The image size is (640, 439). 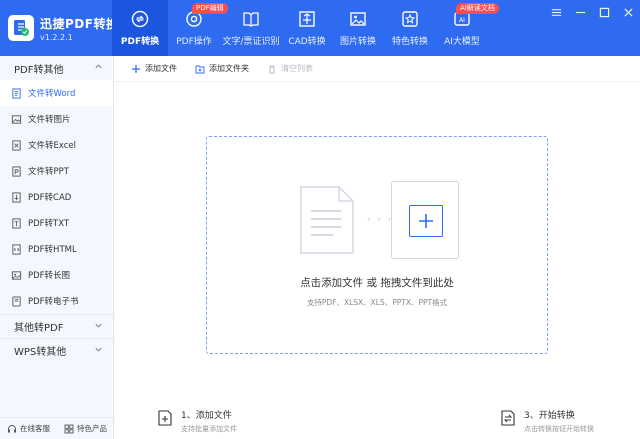 What do you see at coordinates (549, 416) in the screenshot?
I see `step-title: 3、开始转换` at bounding box center [549, 416].